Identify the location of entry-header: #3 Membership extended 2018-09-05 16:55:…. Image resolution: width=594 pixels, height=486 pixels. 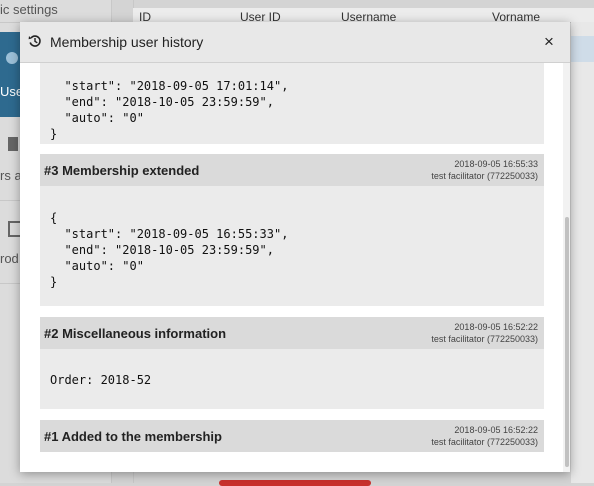
(292, 170).